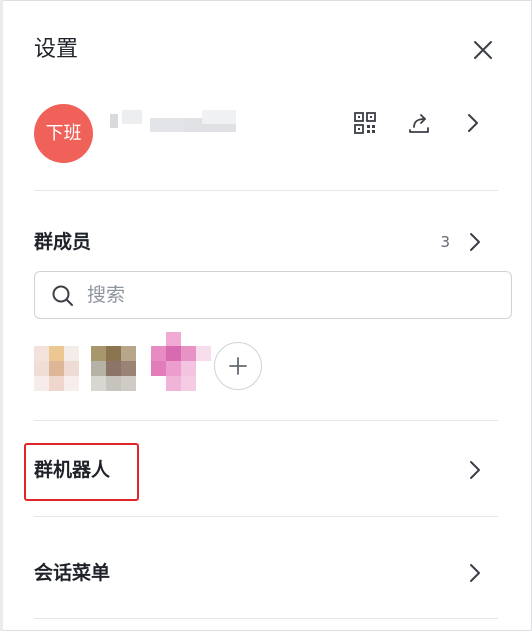 This screenshot has width=532, height=631. Describe the element at coordinates (269, 50) in the screenshot. I see `panel-header: 设置` at that location.